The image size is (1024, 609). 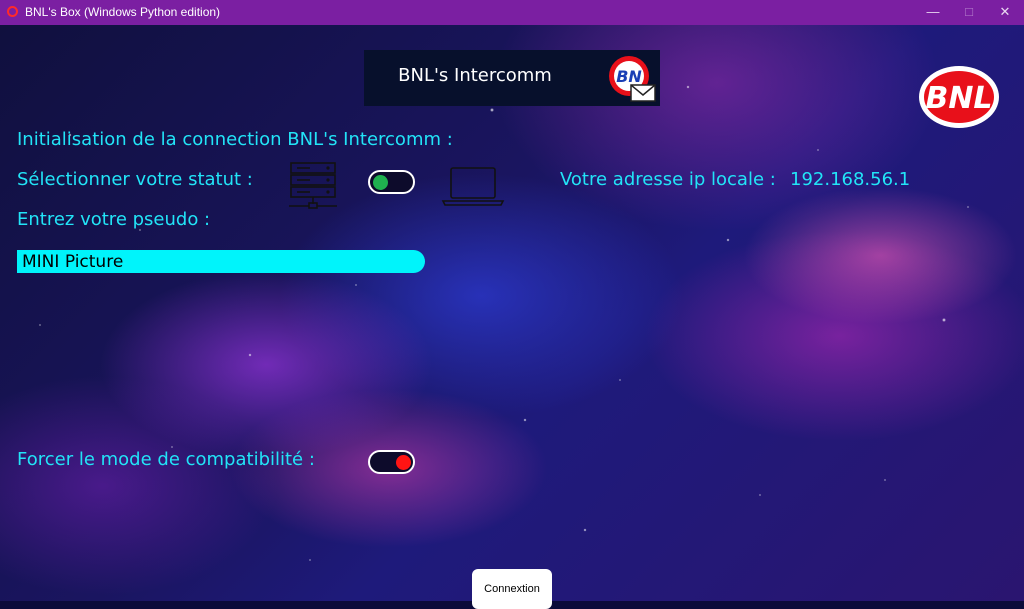 I want to click on laptop-icon, so click(x=473, y=186).